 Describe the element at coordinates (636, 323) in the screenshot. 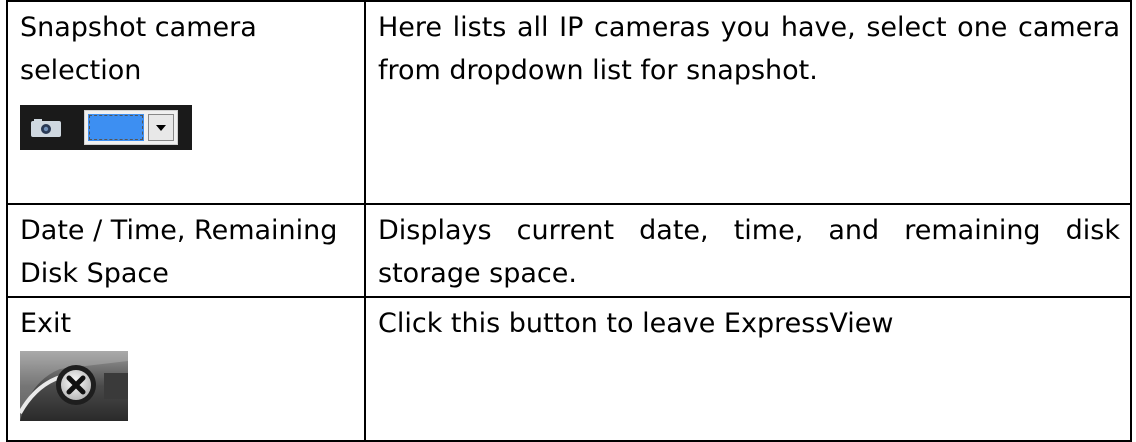

I see `feature-description: Click this button to leave ExpressView` at that location.